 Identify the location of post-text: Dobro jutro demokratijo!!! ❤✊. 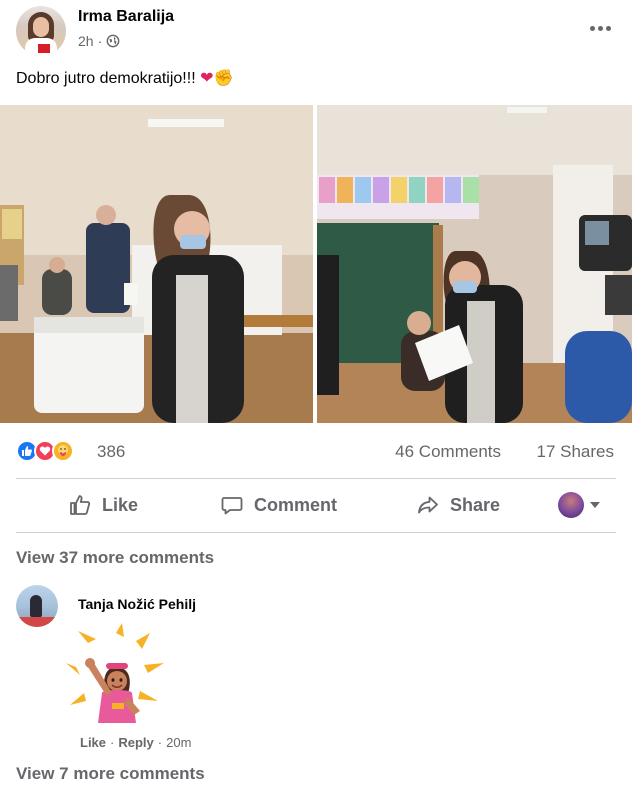
(124, 78).